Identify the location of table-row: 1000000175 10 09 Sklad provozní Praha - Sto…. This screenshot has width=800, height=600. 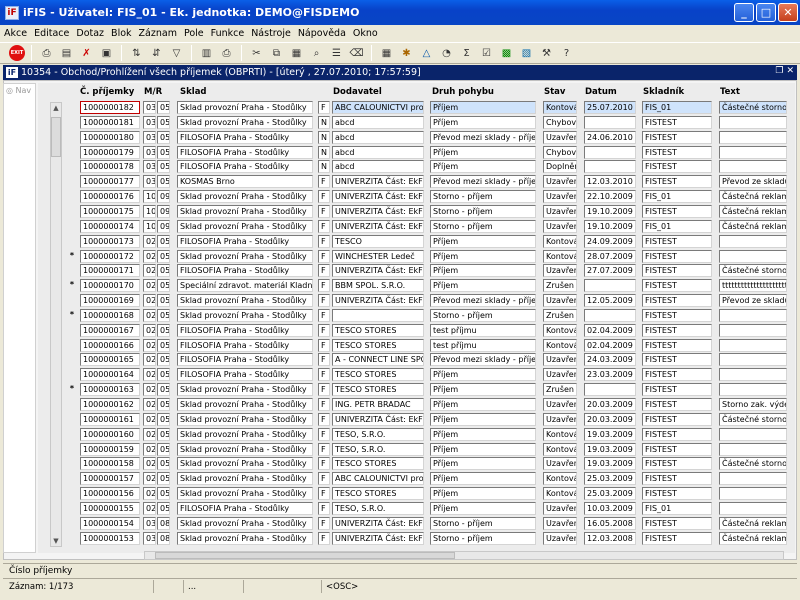
(425, 211).